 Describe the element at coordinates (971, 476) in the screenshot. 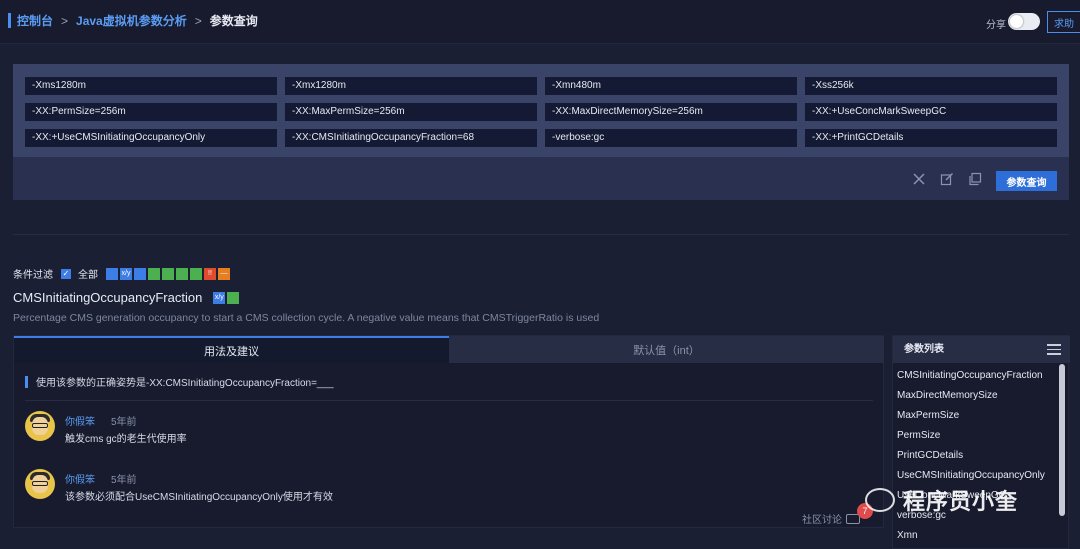

I see `param-list-item: UseCMSInitiatingOccupancyOnly` at that location.